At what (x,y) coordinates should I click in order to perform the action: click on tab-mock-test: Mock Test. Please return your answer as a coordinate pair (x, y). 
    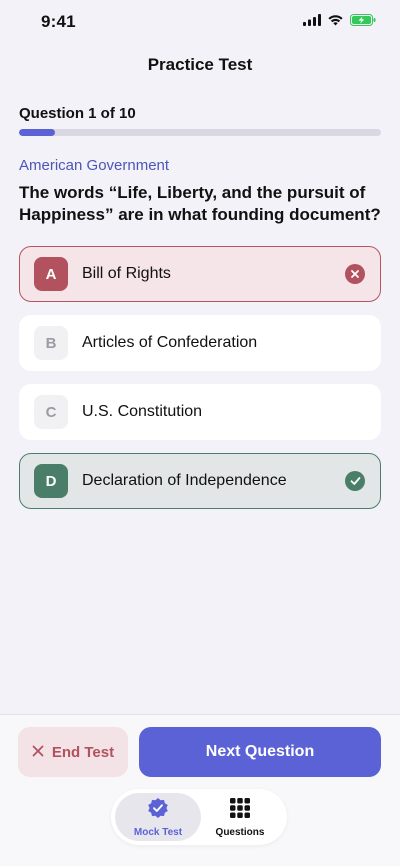
    Looking at the image, I should click on (158, 817).